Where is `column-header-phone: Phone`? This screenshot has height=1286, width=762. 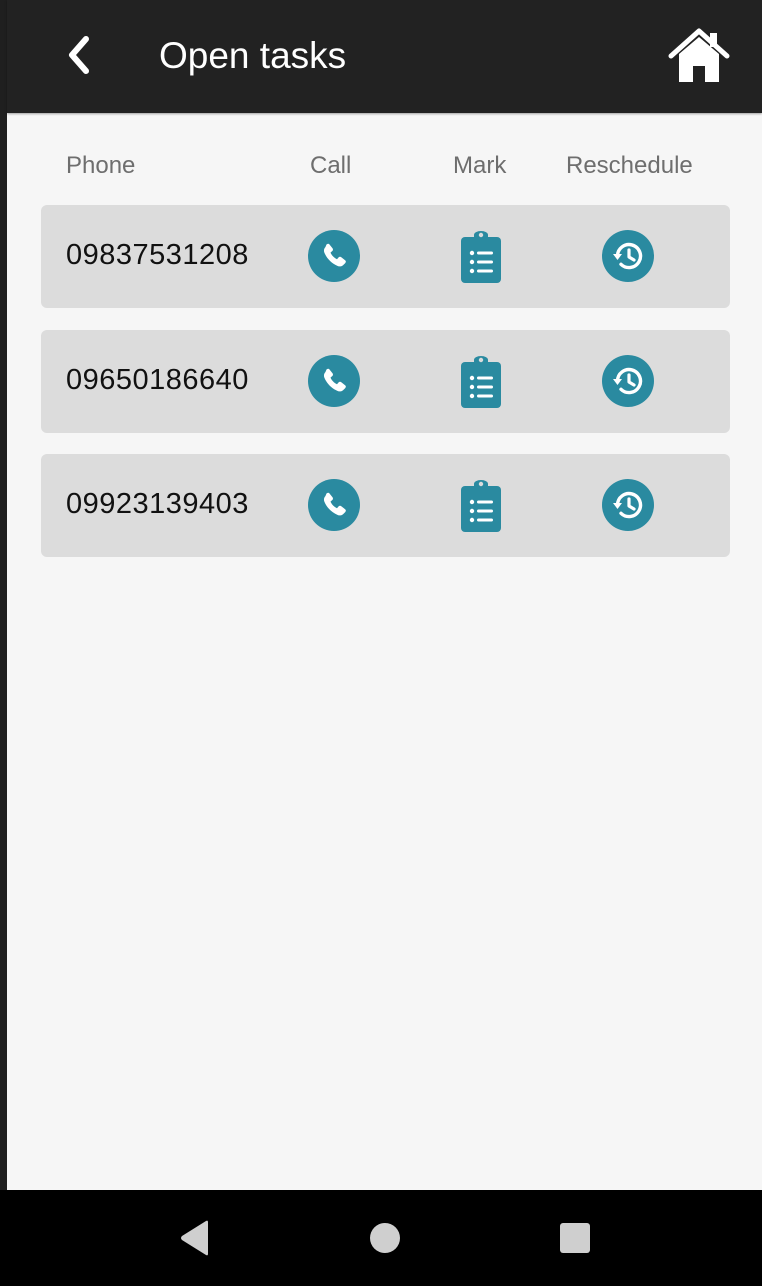
column-header-phone: Phone is located at coordinates (101, 165).